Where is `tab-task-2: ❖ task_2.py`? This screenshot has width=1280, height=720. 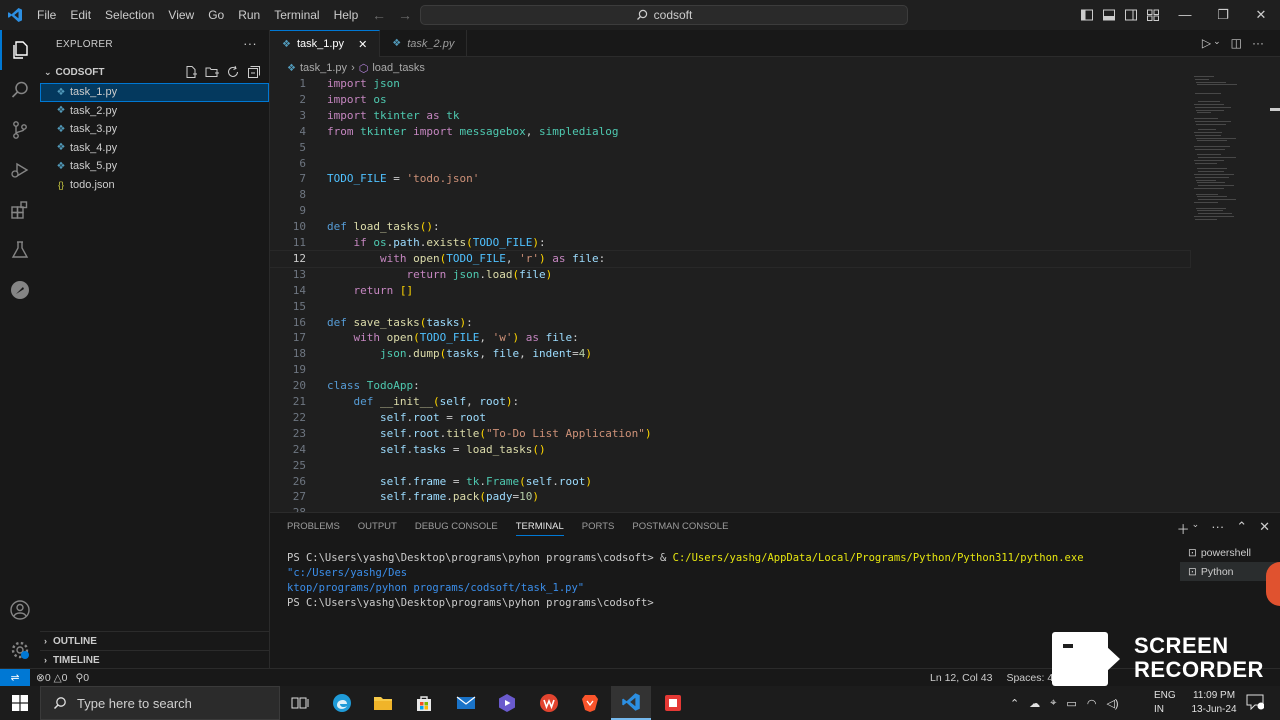
tab-task-2: ❖ task_2.py is located at coordinates (424, 43).